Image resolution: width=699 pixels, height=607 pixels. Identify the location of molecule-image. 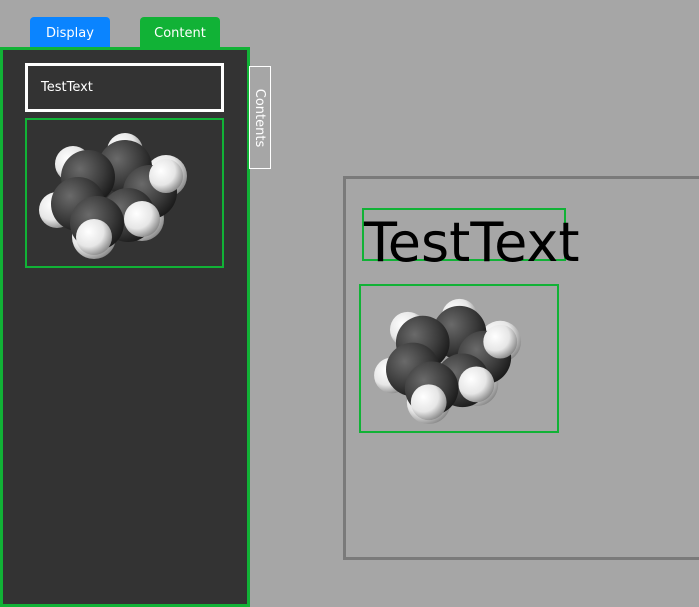
(113, 196).